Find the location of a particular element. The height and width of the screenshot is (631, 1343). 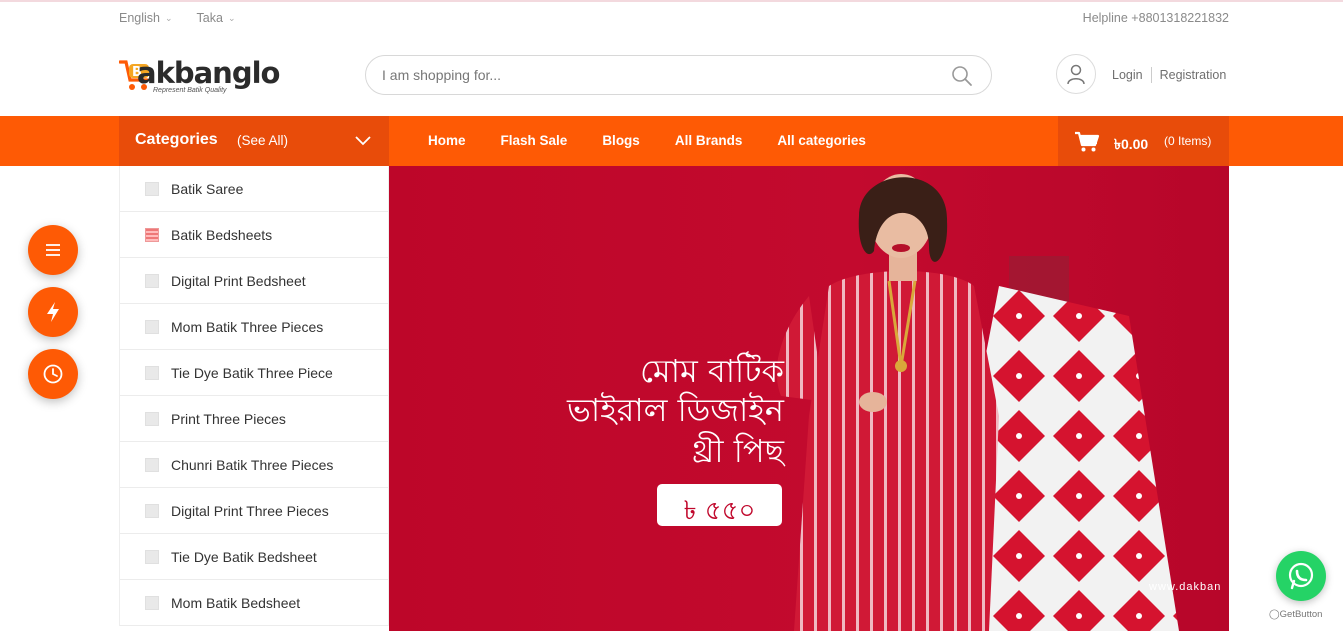

category-item: Digital Print Bedsheet is located at coordinates (254, 281).